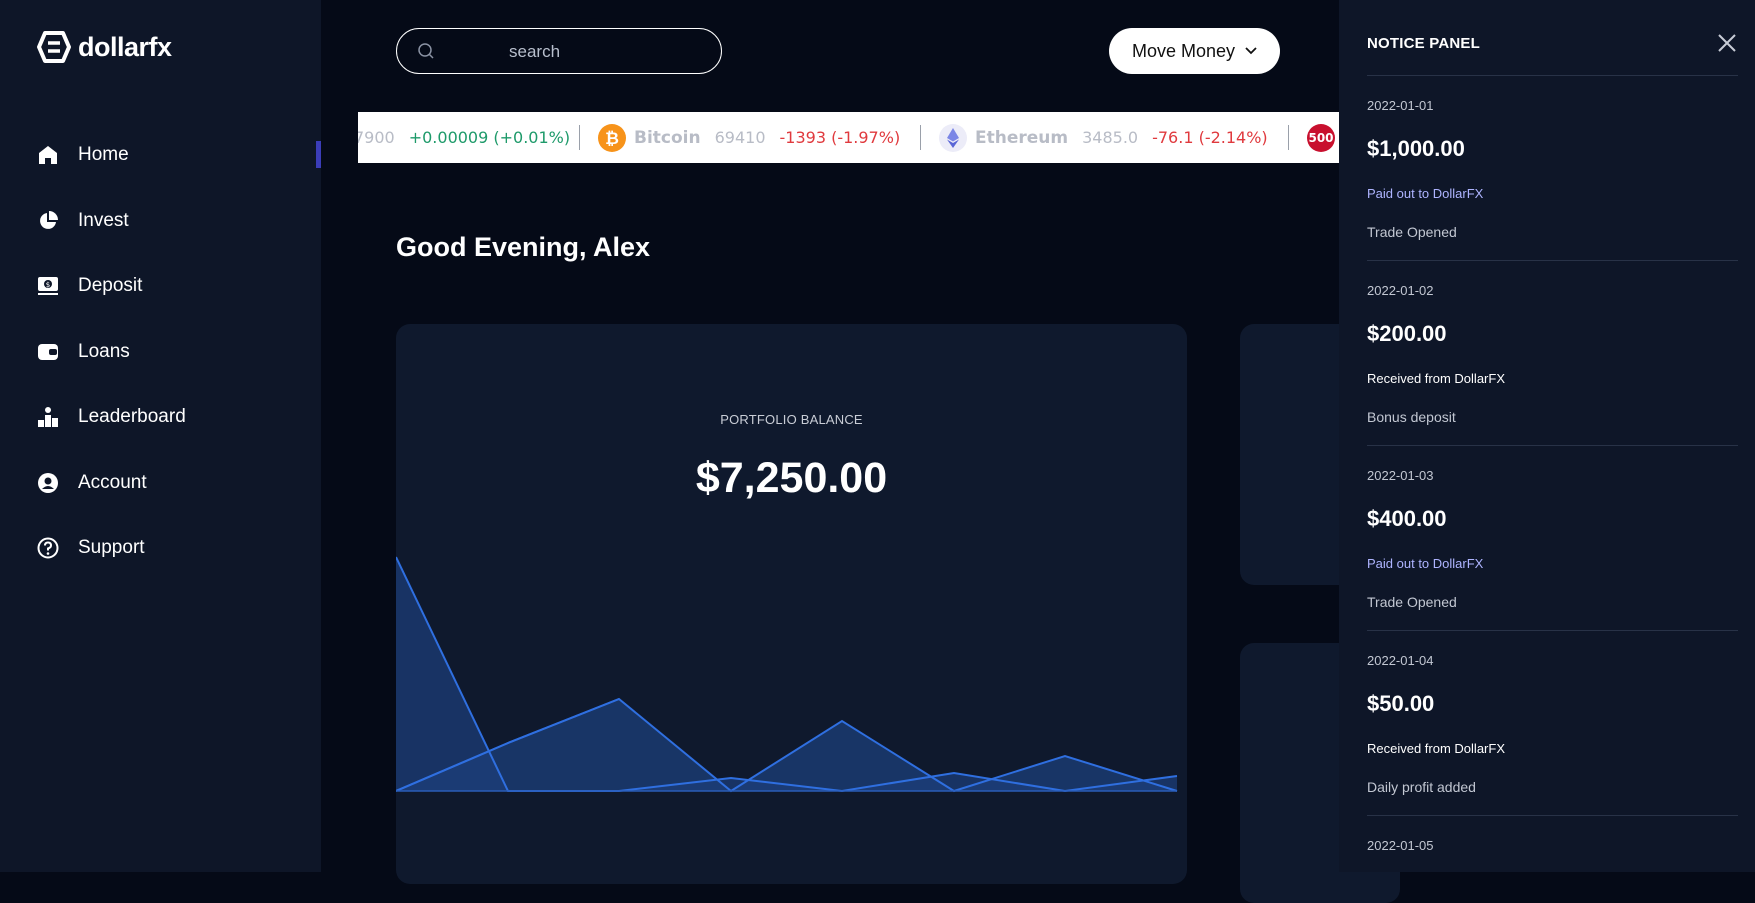  I want to click on series-b-area, so click(786, 745).